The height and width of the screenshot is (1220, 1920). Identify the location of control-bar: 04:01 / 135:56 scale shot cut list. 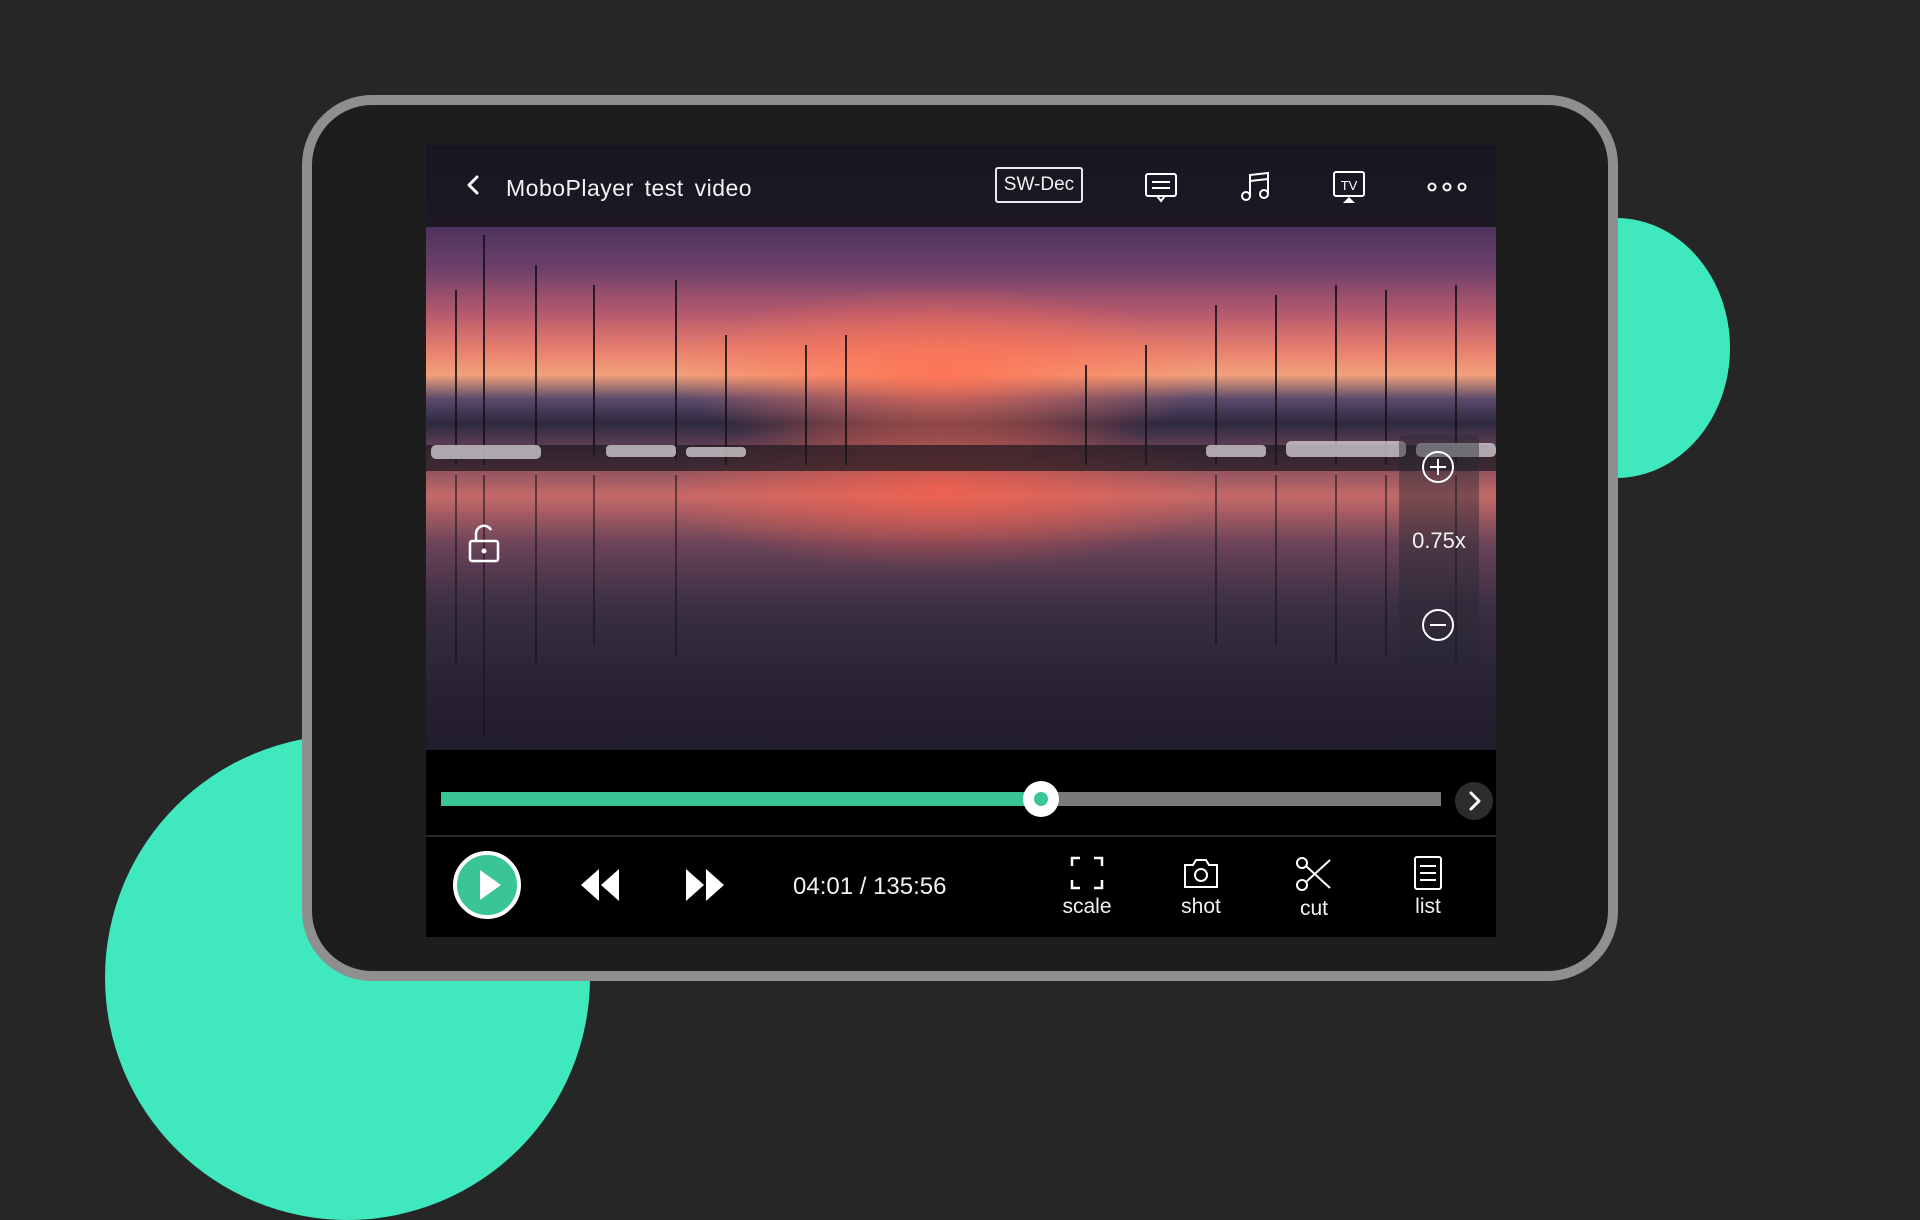
(961, 887).